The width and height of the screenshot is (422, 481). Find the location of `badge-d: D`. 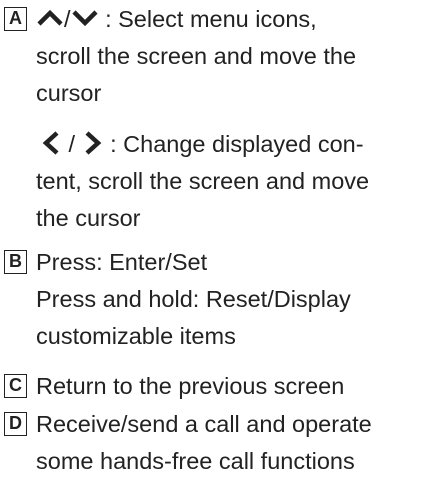

badge-d: D is located at coordinates (15, 424).